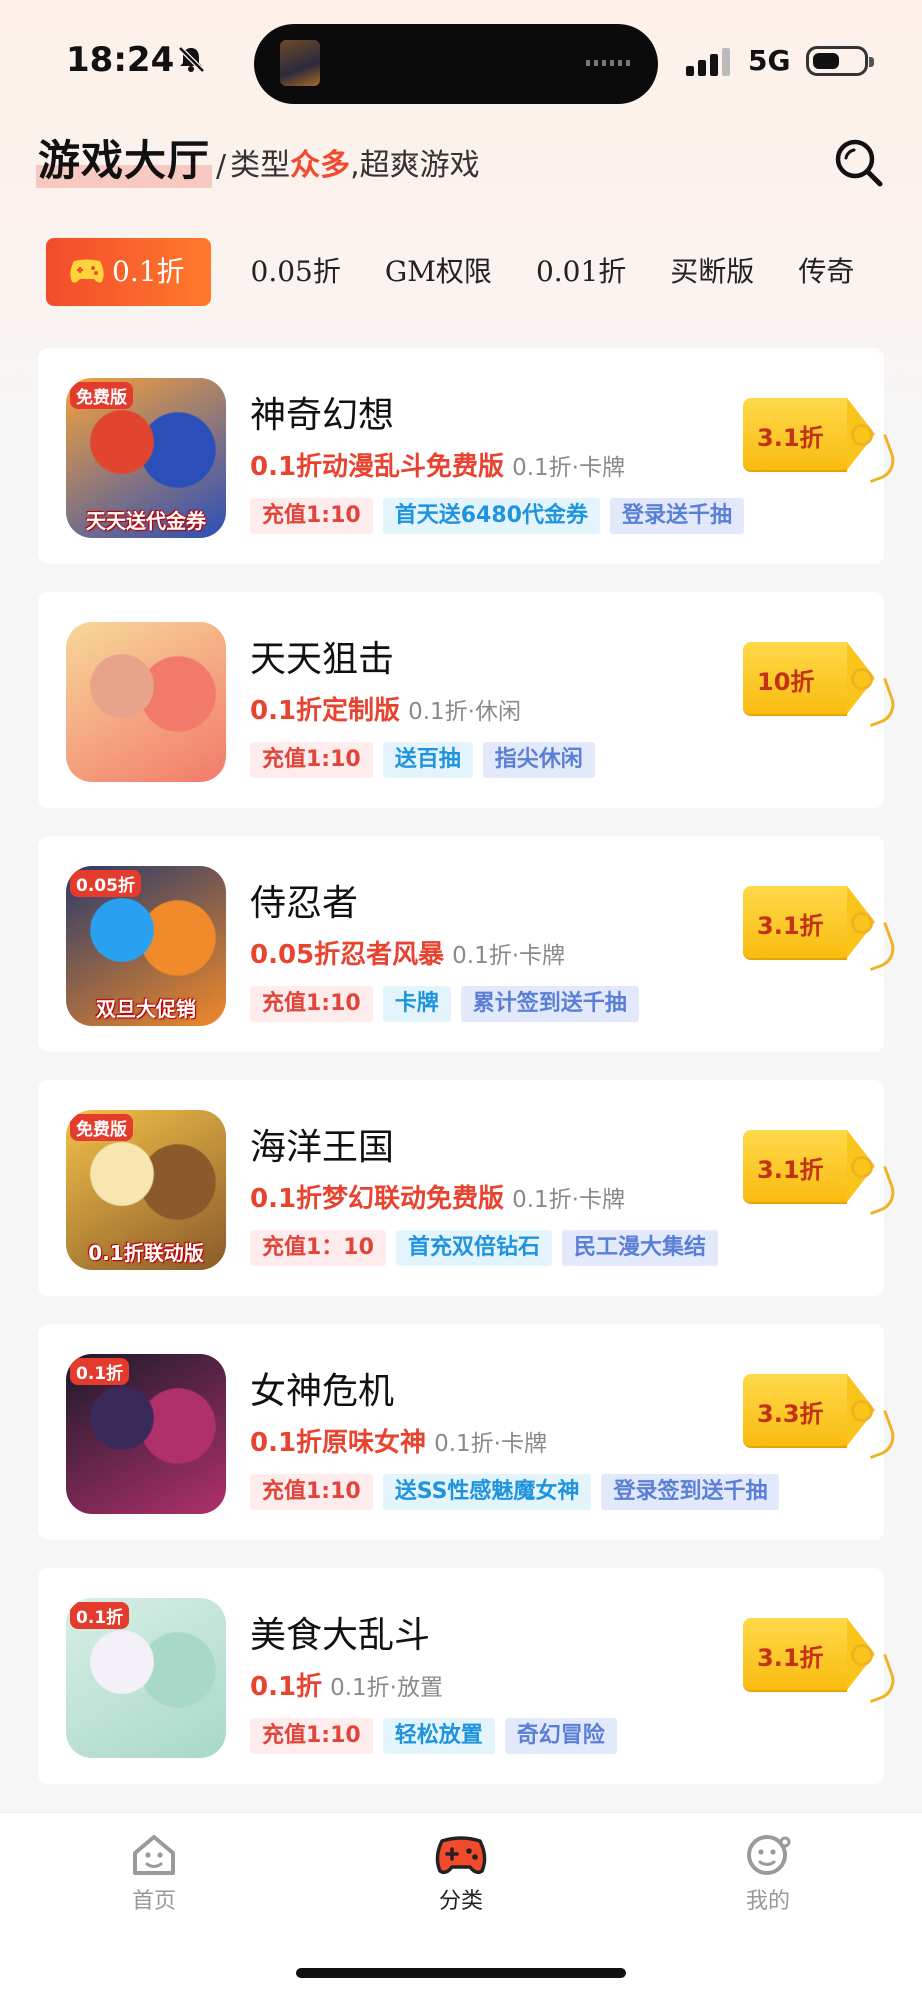  What do you see at coordinates (415, 165) in the screenshot?
I see `subtitle-suffix: ,超爽游戏` at bounding box center [415, 165].